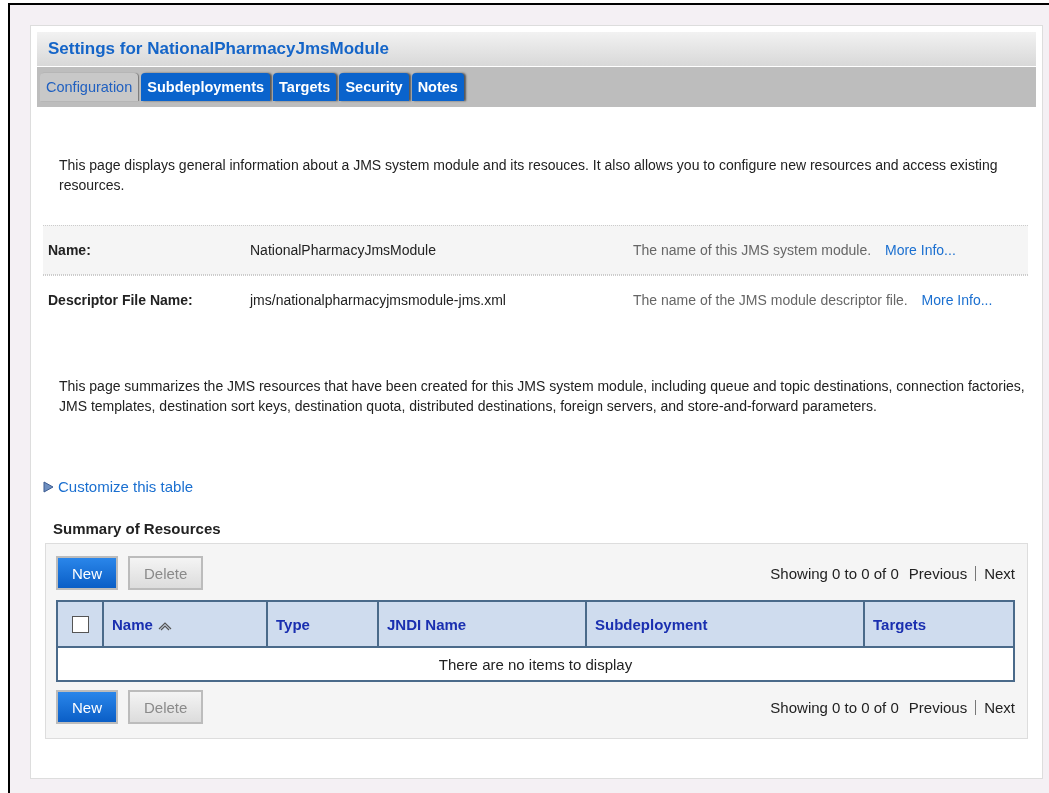 The height and width of the screenshot is (793, 1049). What do you see at coordinates (437, 87) in the screenshot?
I see `tab: Notes` at bounding box center [437, 87].